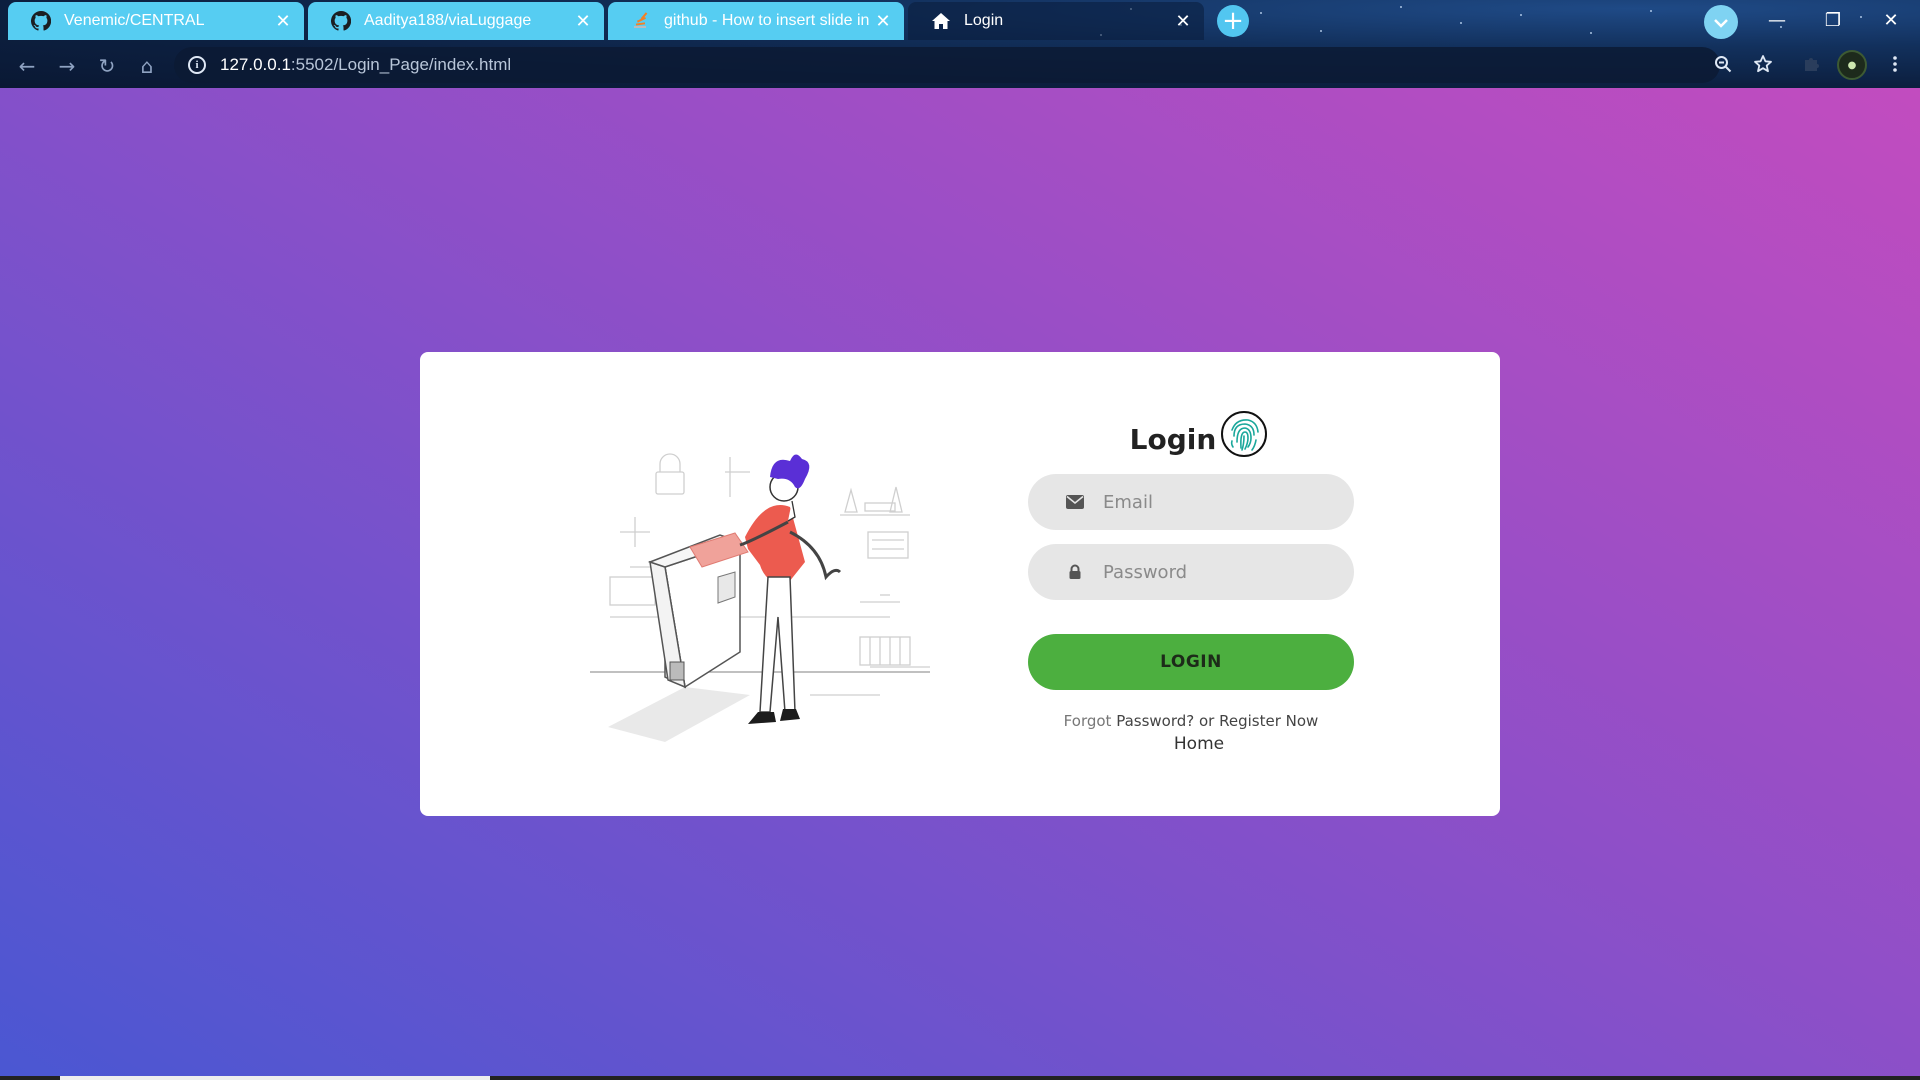 This screenshot has height=1080, width=1920. I want to click on account-links: Forgot Password? or Register Now, so click(1191, 721).